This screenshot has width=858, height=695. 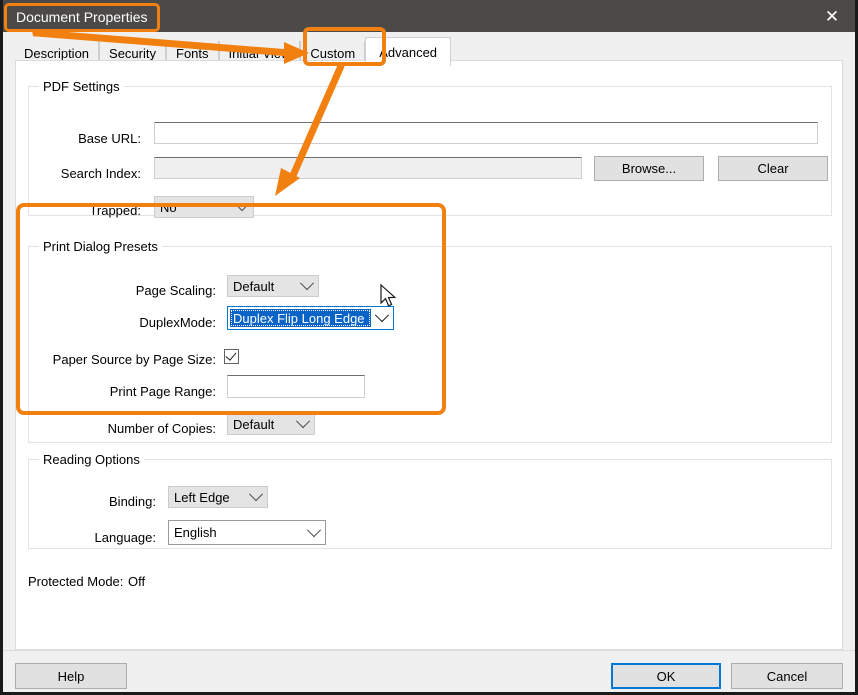 What do you see at coordinates (82, 17) in the screenshot?
I see `annotation-callout-document-properties: Document Properties` at bounding box center [82, 17].